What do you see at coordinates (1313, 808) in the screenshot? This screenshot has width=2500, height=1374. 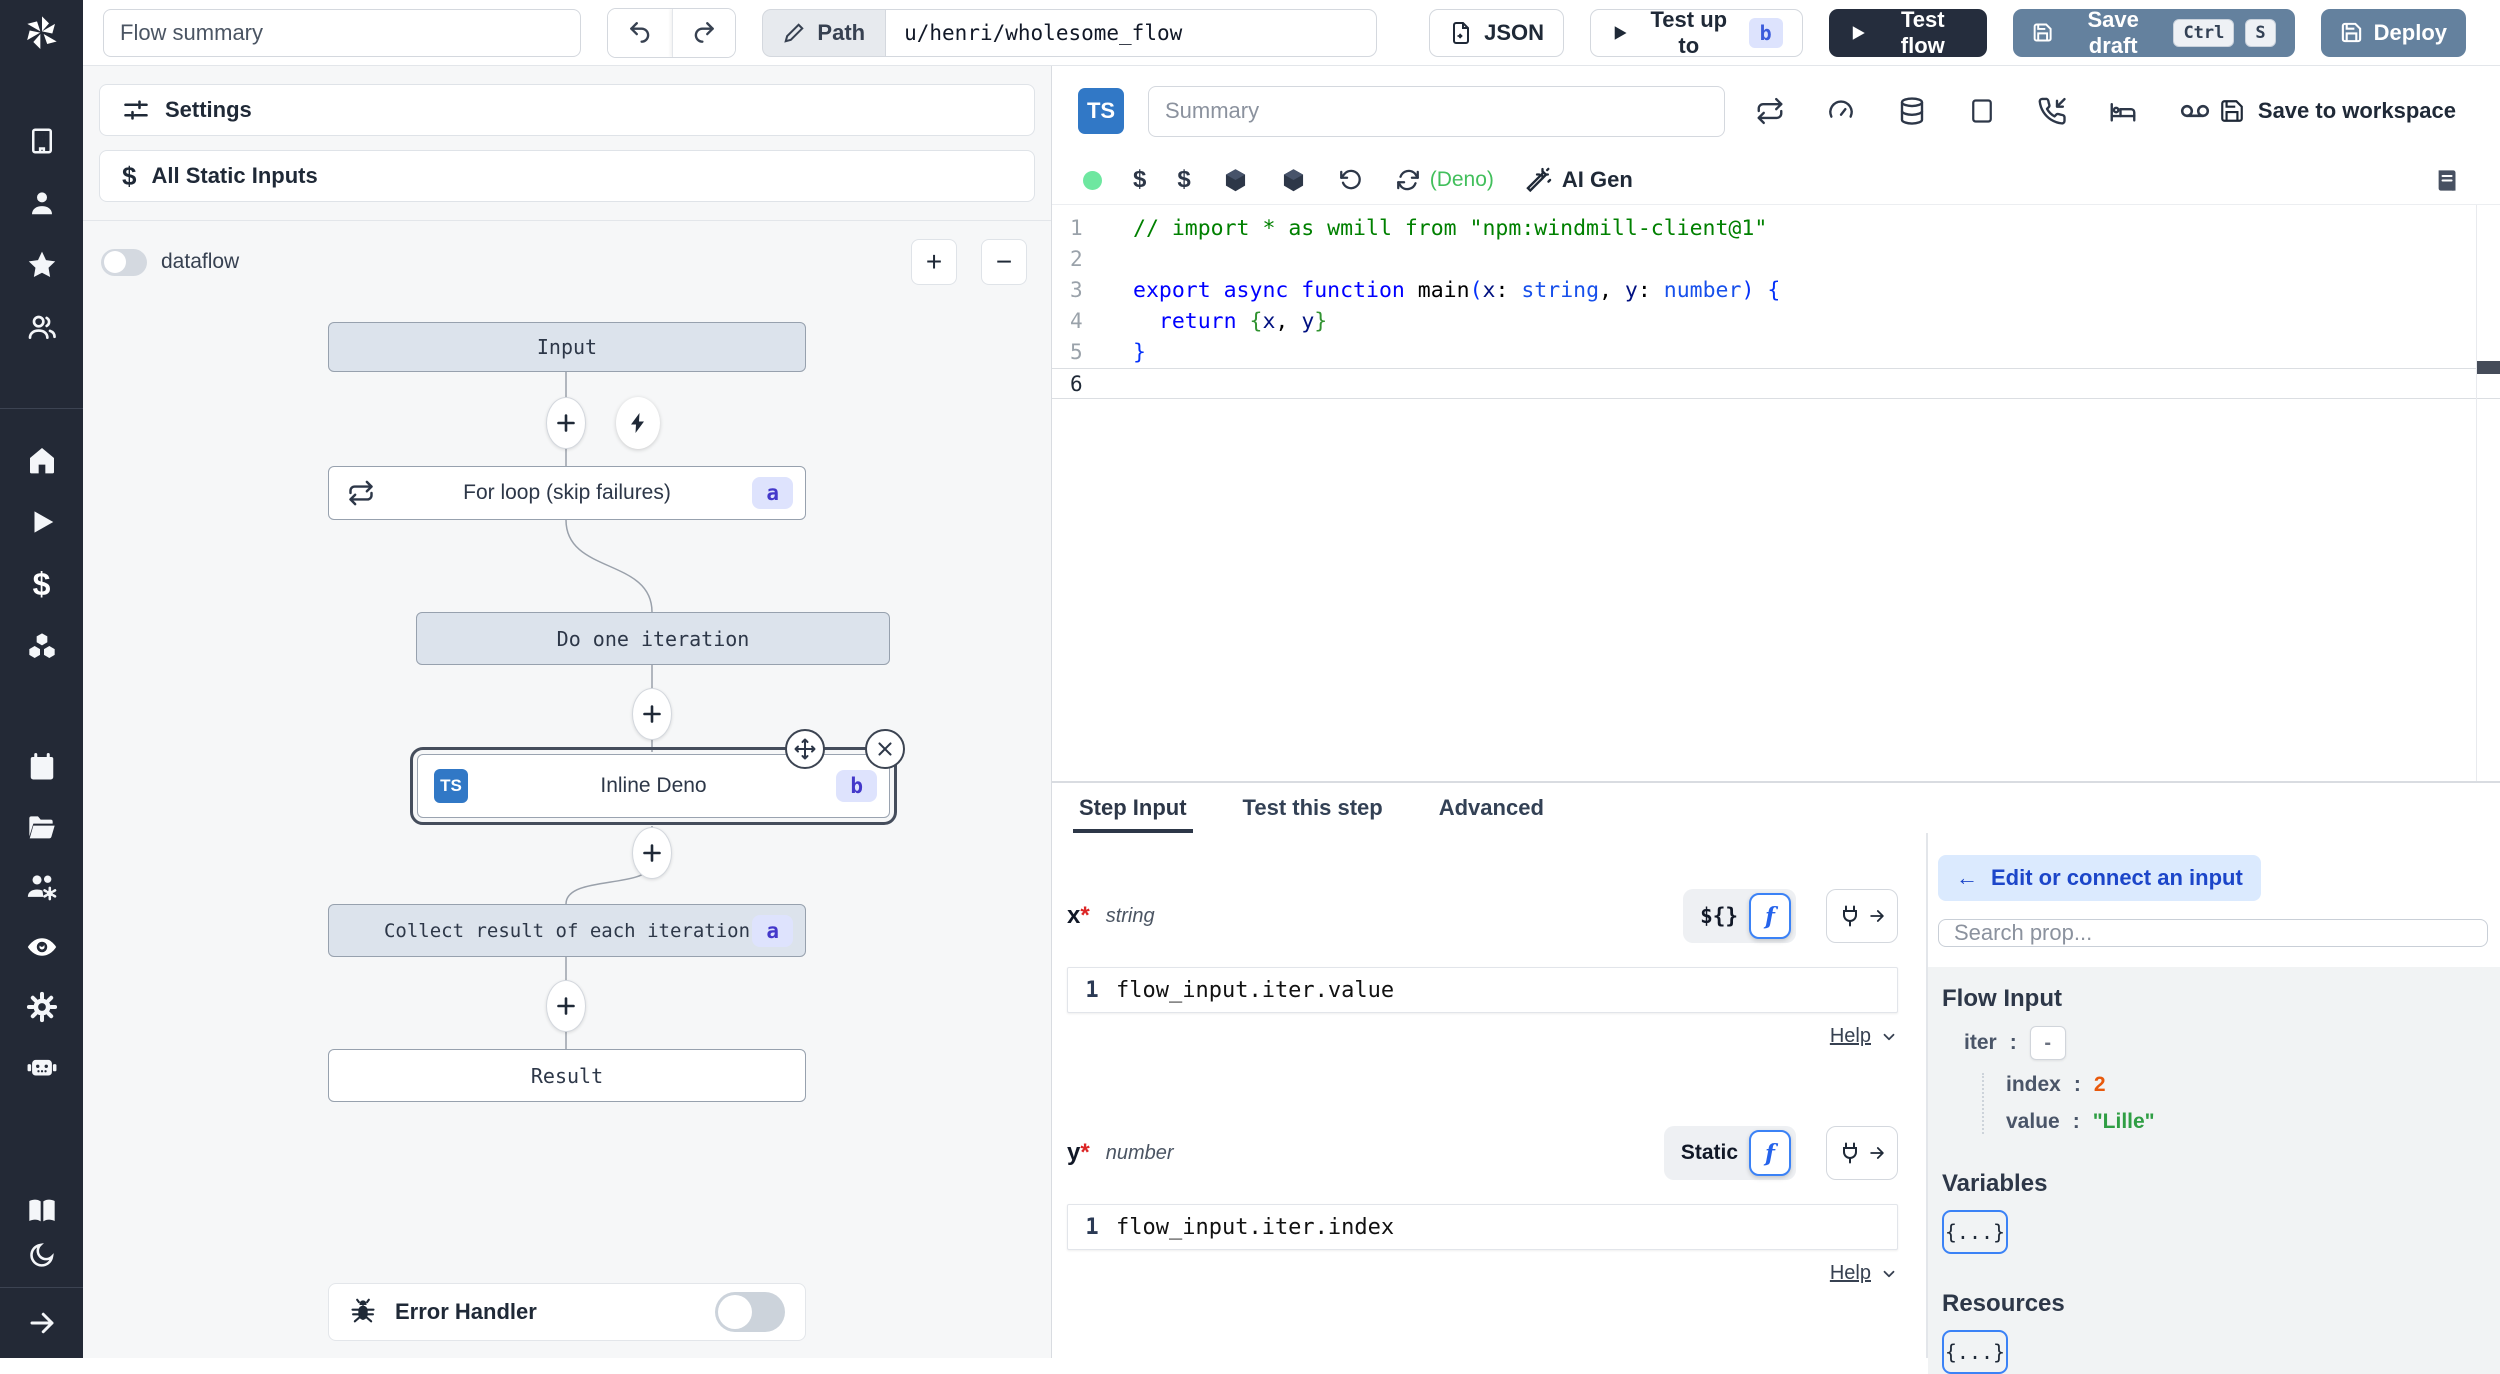 I see `tab-test-this-step: Test this step` at bounding box center [1313, 808].